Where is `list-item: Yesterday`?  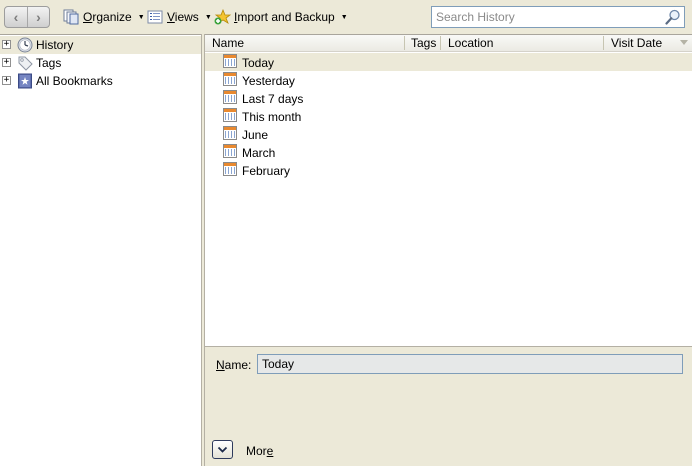
list-item: Yesterday is located at coordinates (448, 80).